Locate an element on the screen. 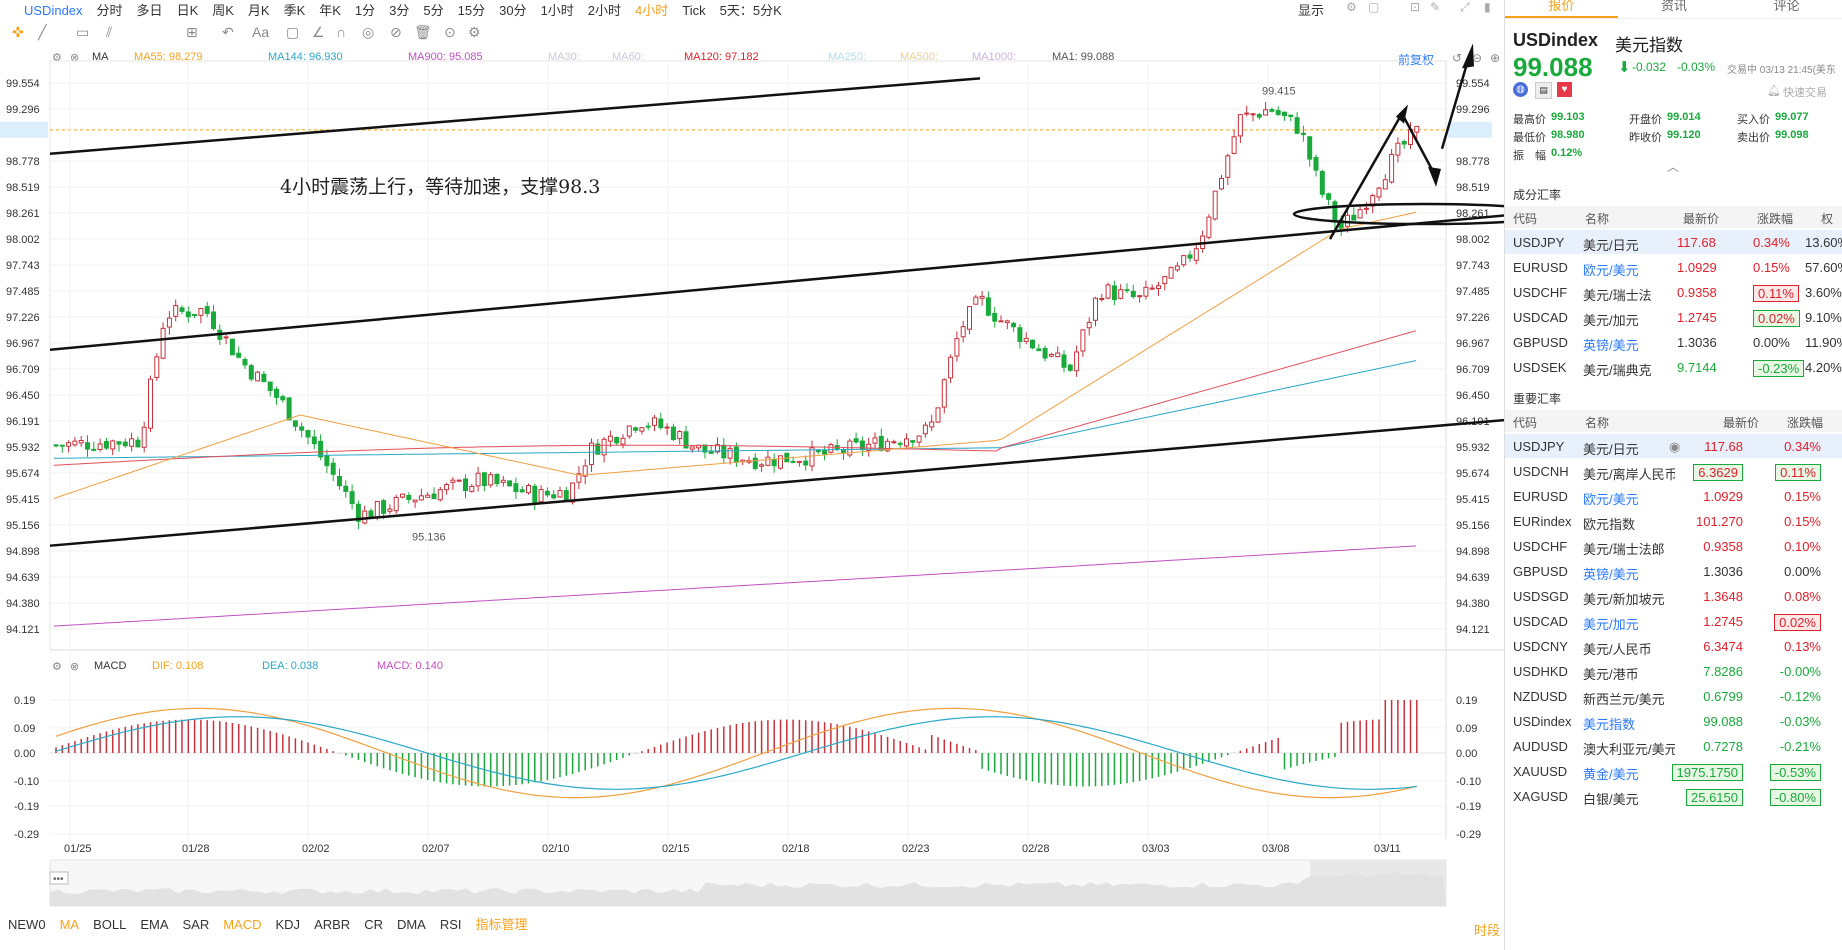 The height and width of the screenshot is (950, 1842). ruler-icon: ∠ is located at coordinates (318, 32).